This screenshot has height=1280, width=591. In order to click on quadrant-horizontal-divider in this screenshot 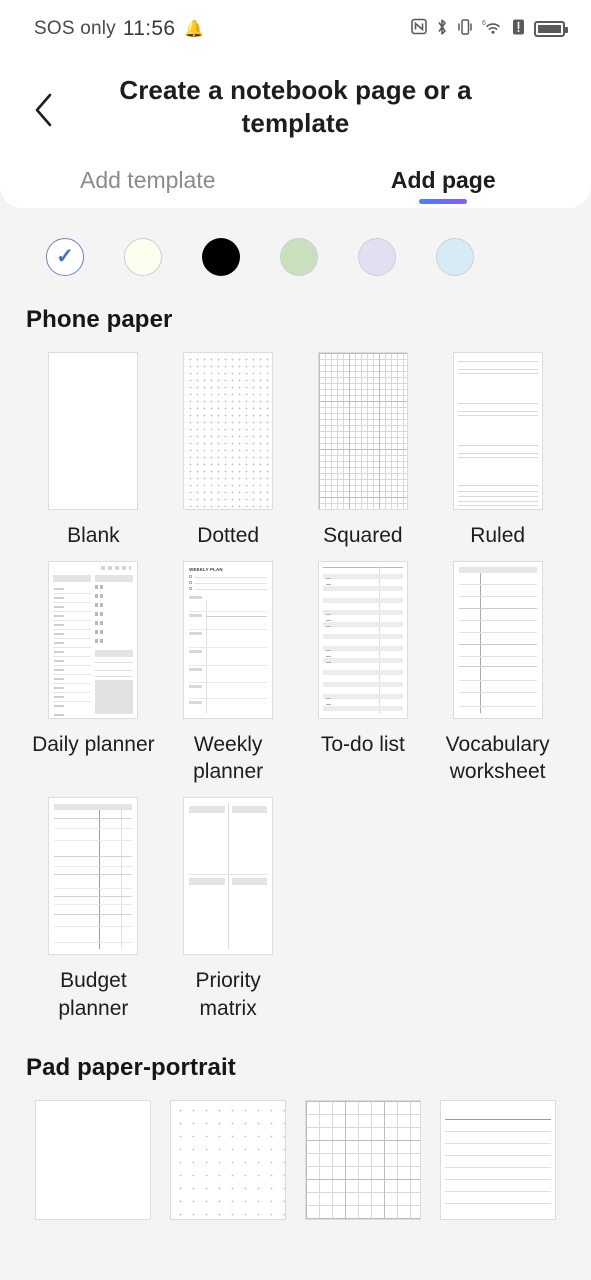, I will do `click(228, 875)`.